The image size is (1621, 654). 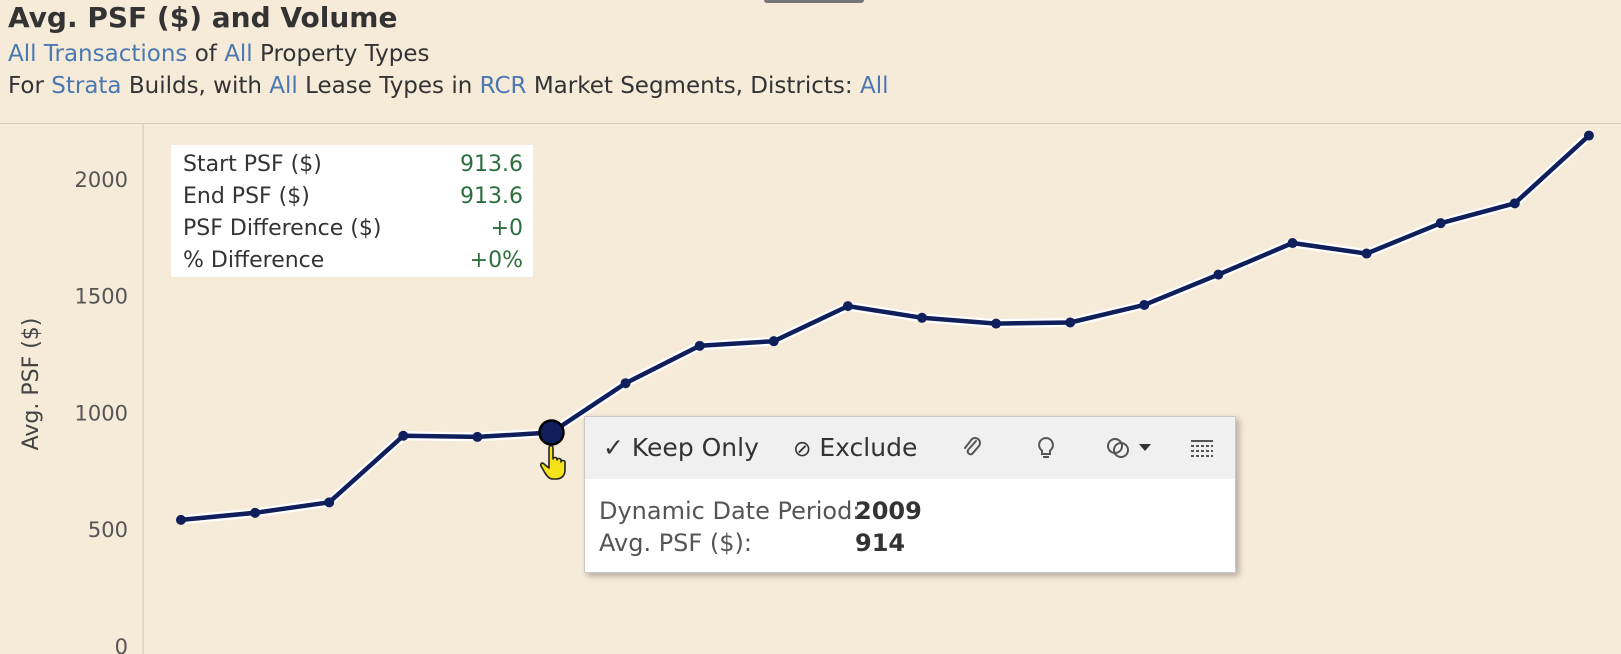 What do you see at coordinates (97, 54) in the screenshot?
I see `transactions-filter-link: All Transactions` at bounding box center [97, 54].